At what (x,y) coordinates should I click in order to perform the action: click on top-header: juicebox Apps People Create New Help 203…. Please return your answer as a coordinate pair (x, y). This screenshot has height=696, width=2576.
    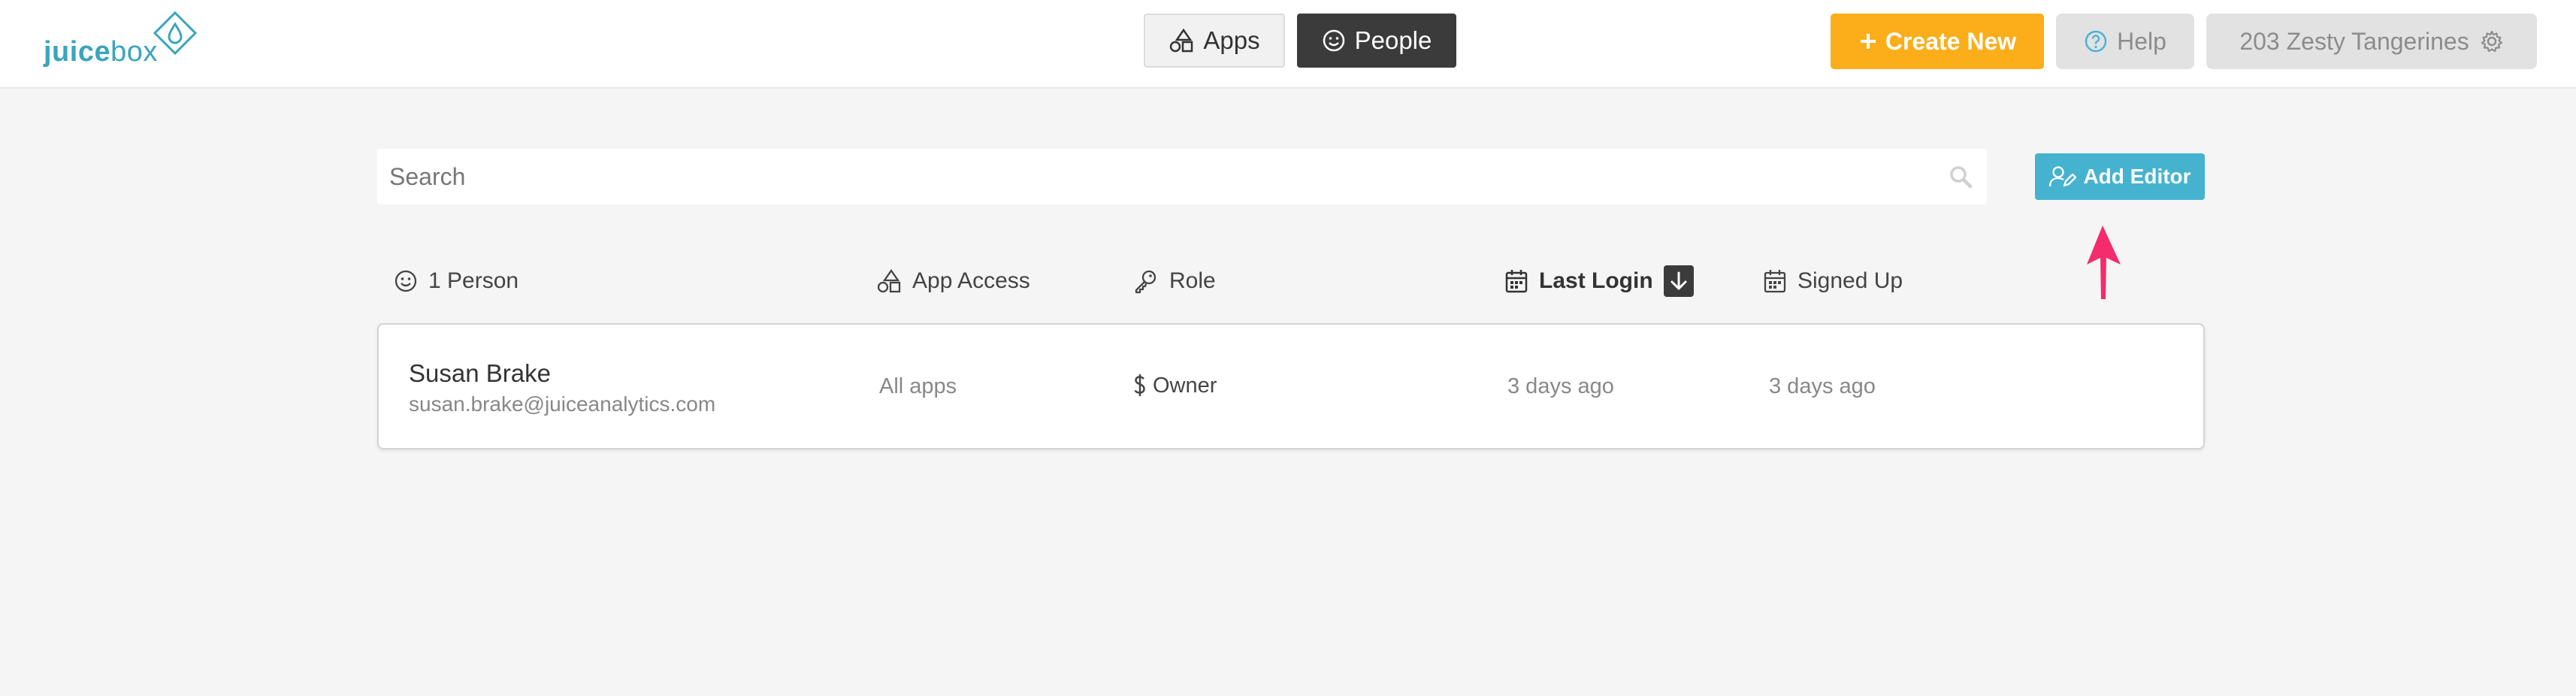
    Looking at the image, I should click on (1288, 44).